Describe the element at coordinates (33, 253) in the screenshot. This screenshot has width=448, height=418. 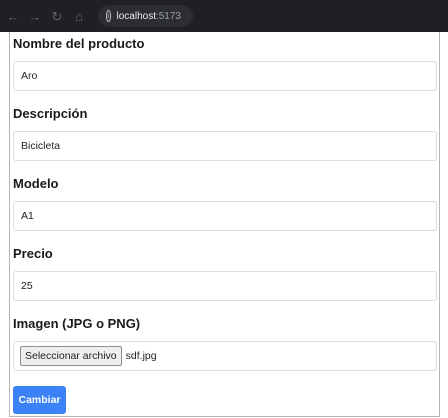
I see `price-label: Precio` at that location.